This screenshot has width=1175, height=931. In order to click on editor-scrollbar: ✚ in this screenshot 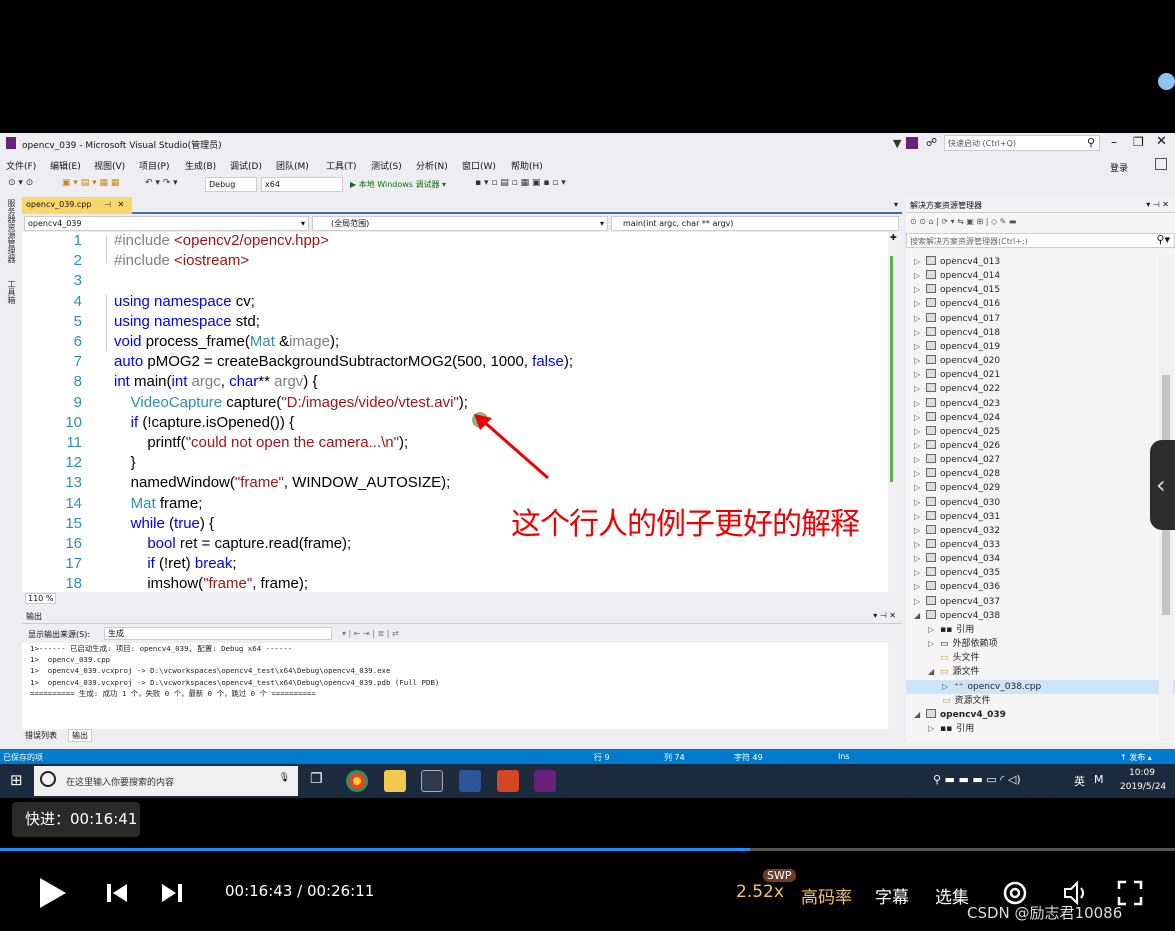, I will do `click(895, 412)`.